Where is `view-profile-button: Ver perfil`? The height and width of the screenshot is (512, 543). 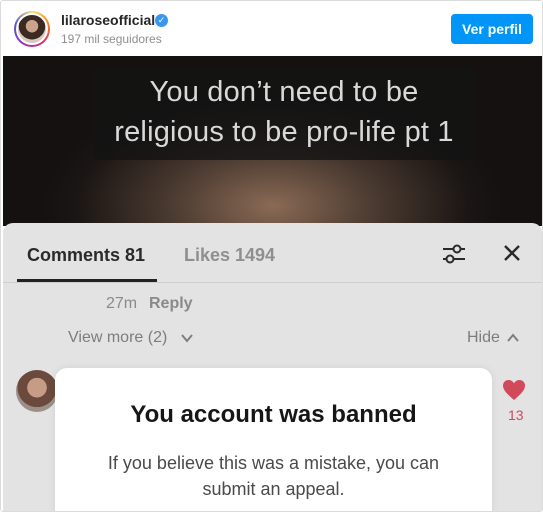 view-profile-button: Ver perfil is located at coordinates (492, 29).